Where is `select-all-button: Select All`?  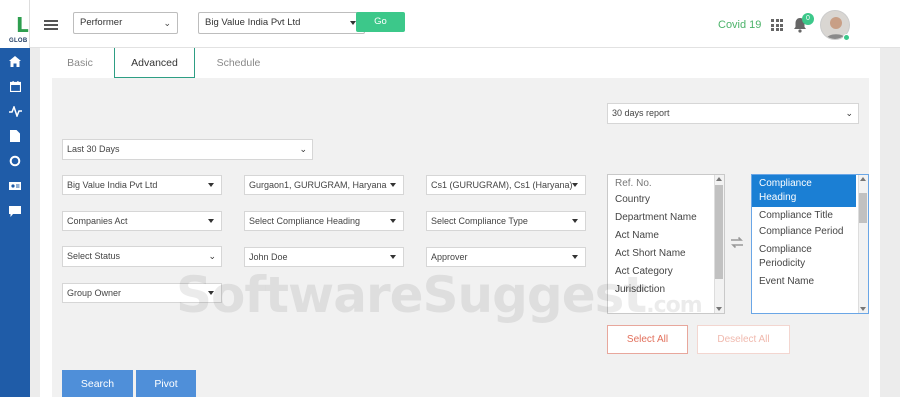
select-all-button: Select All is located at coordinates (647, 339).